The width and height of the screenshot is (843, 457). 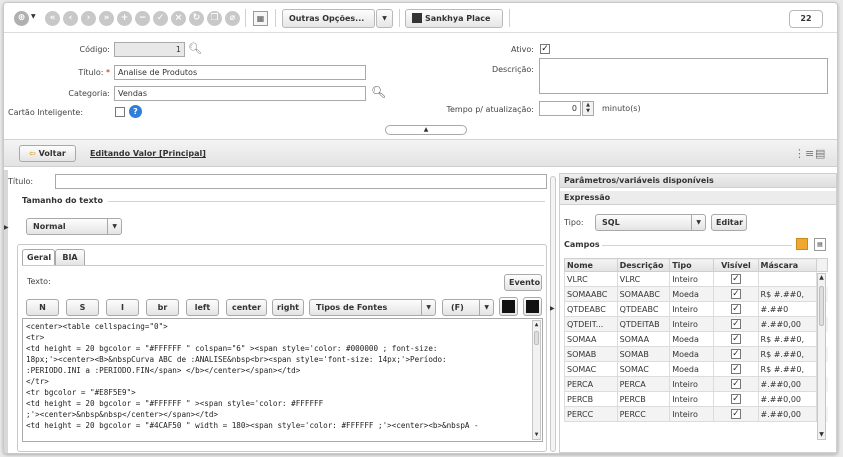 I want to click on stepper-down-icon: ▼, so click(x=588, y=111).